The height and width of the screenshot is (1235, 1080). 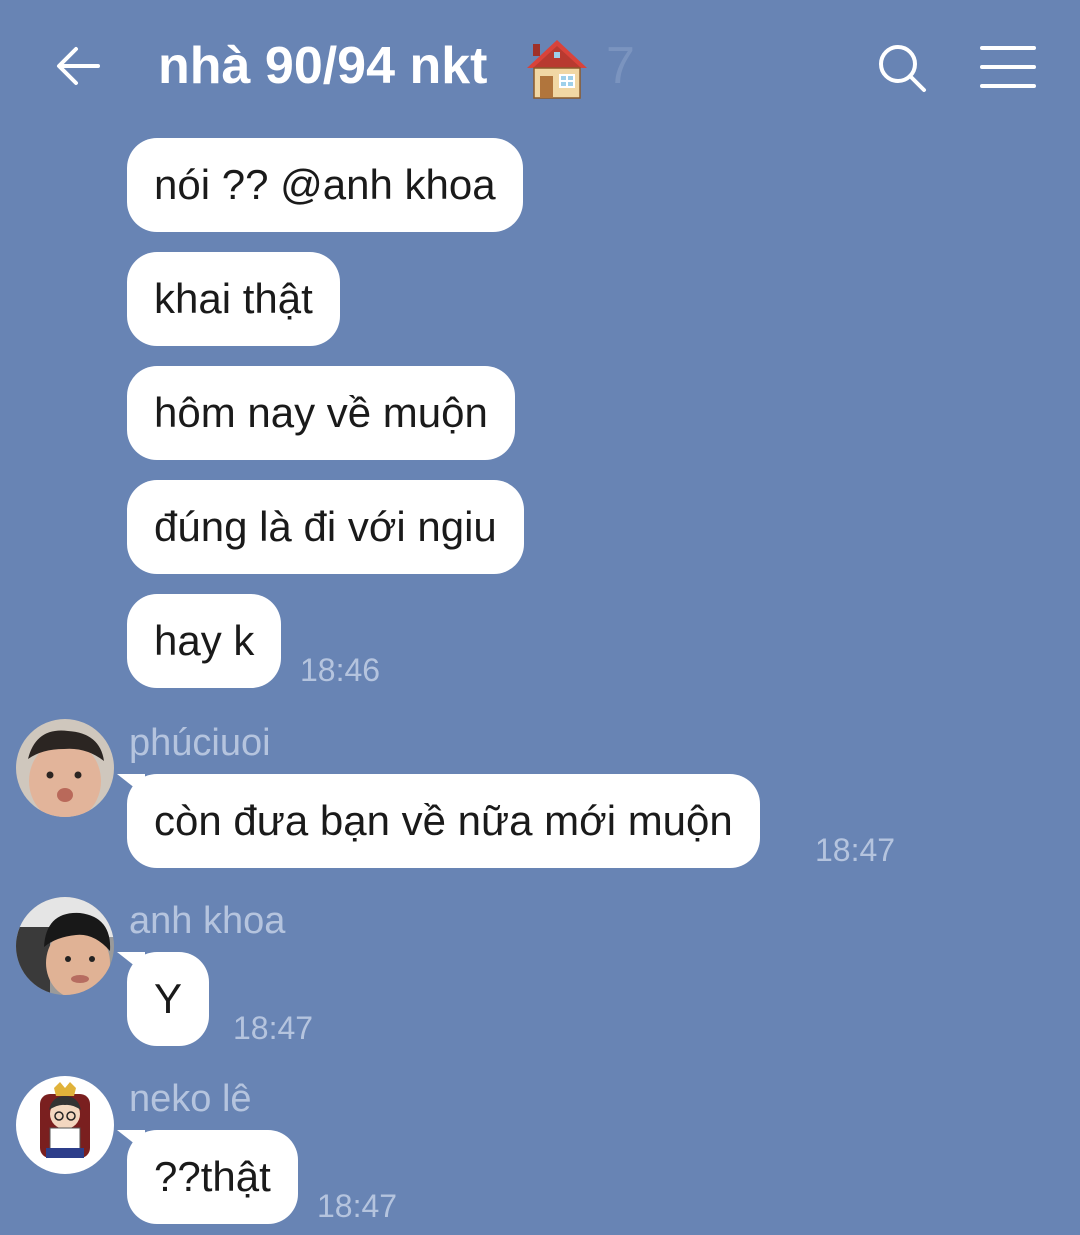 I want to click on message-time: 18:46, so click(x=340, y=670).